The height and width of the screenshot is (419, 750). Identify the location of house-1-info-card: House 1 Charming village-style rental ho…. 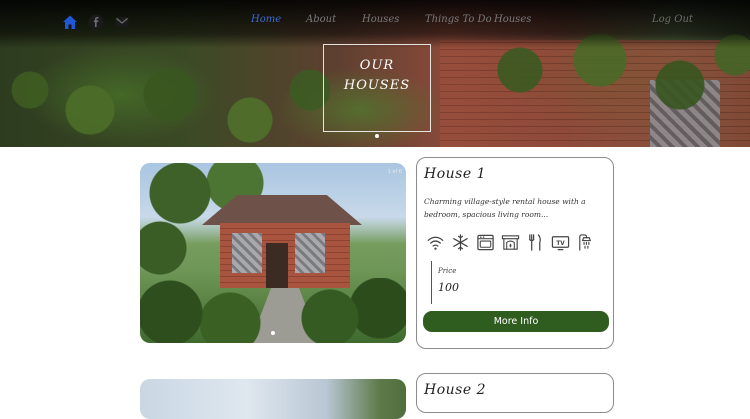
(515, 253).